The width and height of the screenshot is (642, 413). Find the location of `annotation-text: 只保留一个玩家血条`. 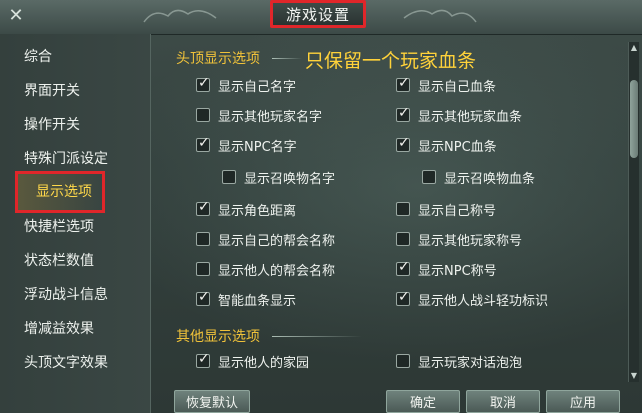

annotation-text: 只保留一个玩家血条 is located at coordinates (391, 61).